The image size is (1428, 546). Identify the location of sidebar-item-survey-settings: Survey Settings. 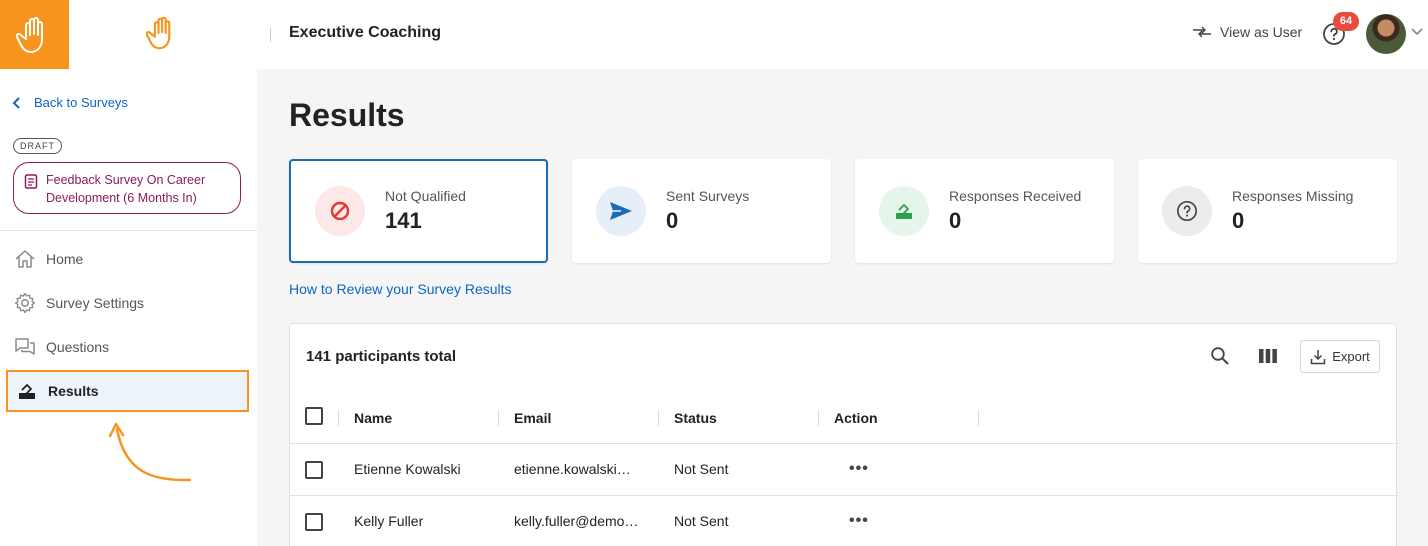
(128, 303).